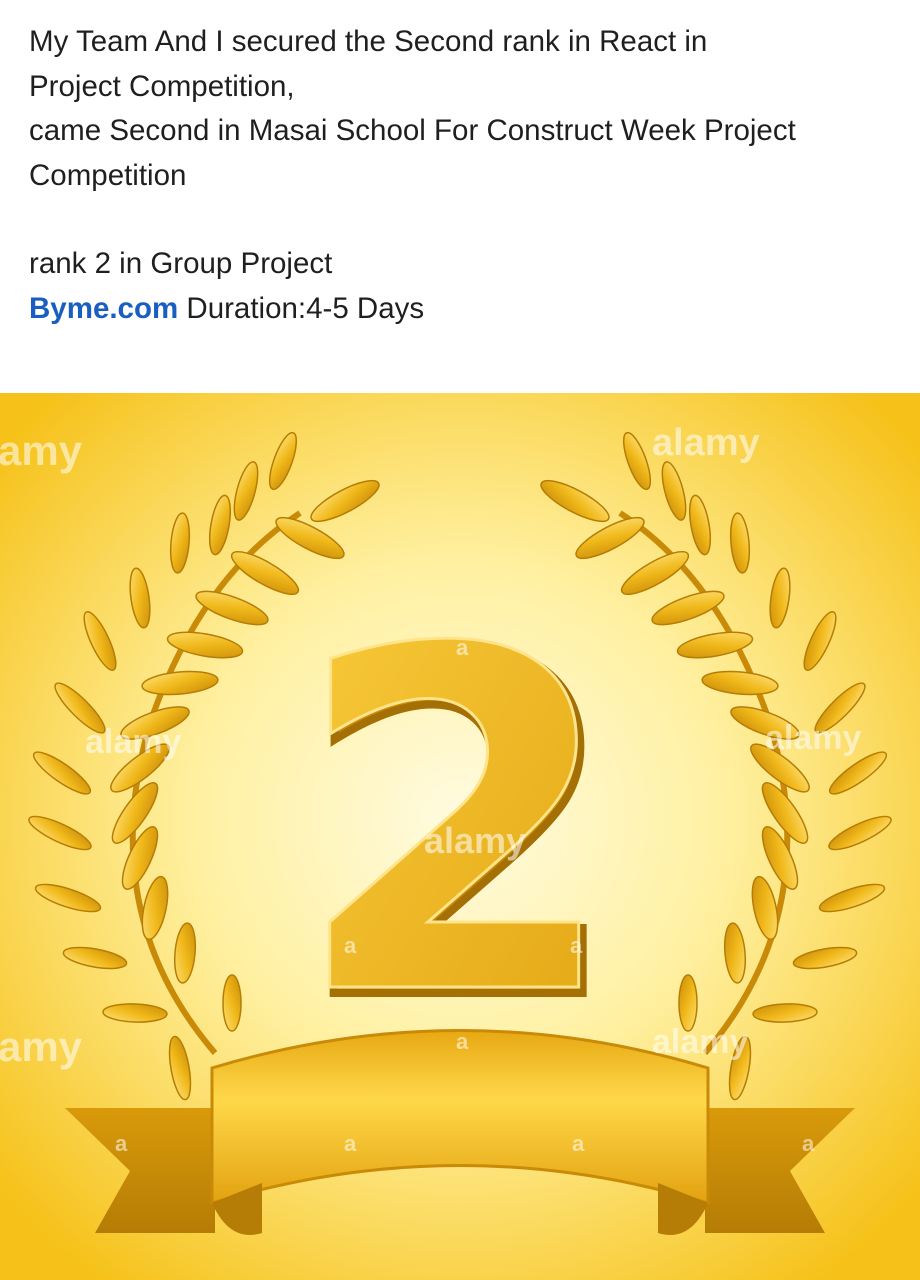 The image size is (920, 1280). What do you see at coordinates (462, 647) in the screenshot?
I see `watermark-letter-1: a` at bounding box center [462, 647].